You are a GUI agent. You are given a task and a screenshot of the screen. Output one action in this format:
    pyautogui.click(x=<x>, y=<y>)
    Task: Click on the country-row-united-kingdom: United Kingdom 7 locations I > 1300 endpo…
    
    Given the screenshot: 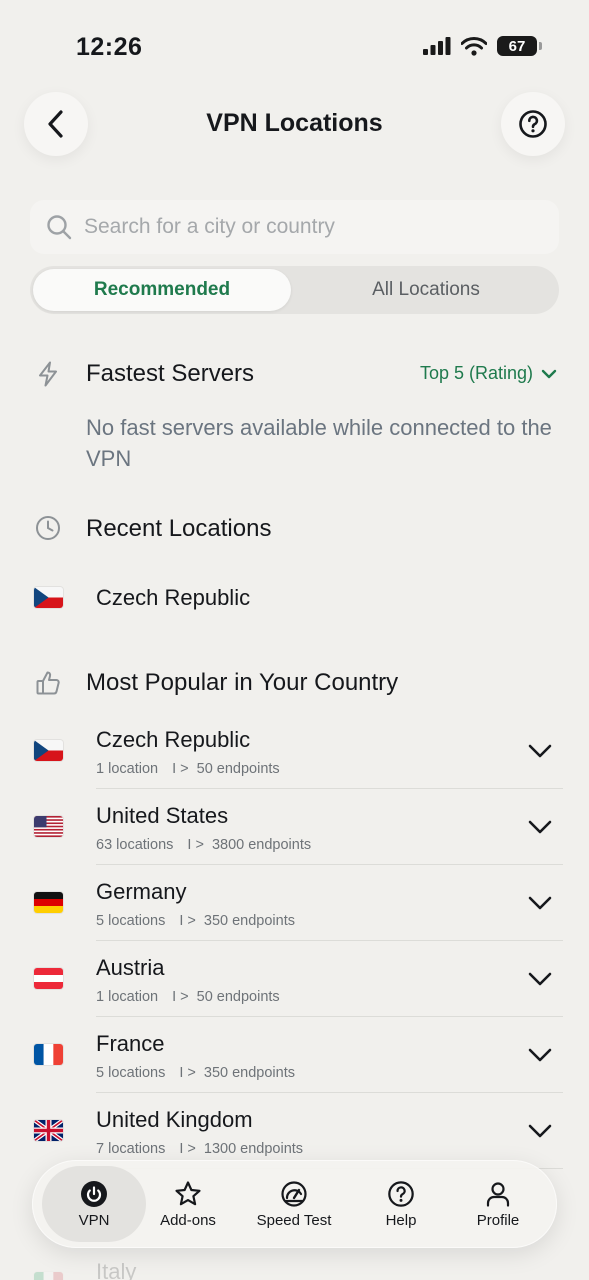 What is the action you would take?
    pyautogui.click(x=294, y=1131)
    